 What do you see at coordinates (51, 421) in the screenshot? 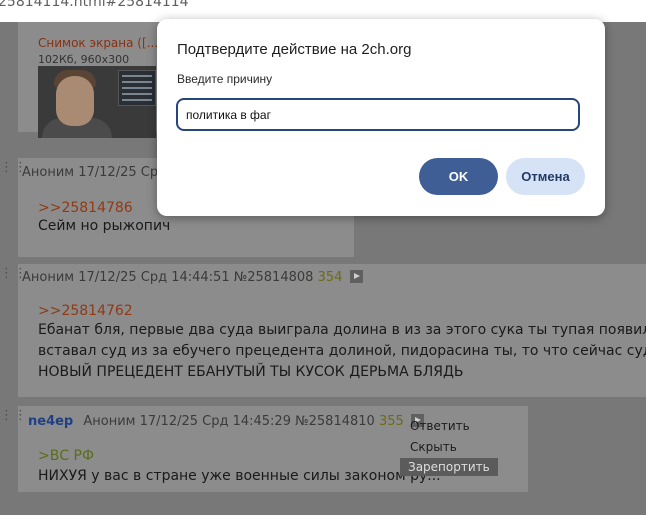
I see `post-subject: ne4ep` at bounding box center [51, 421].